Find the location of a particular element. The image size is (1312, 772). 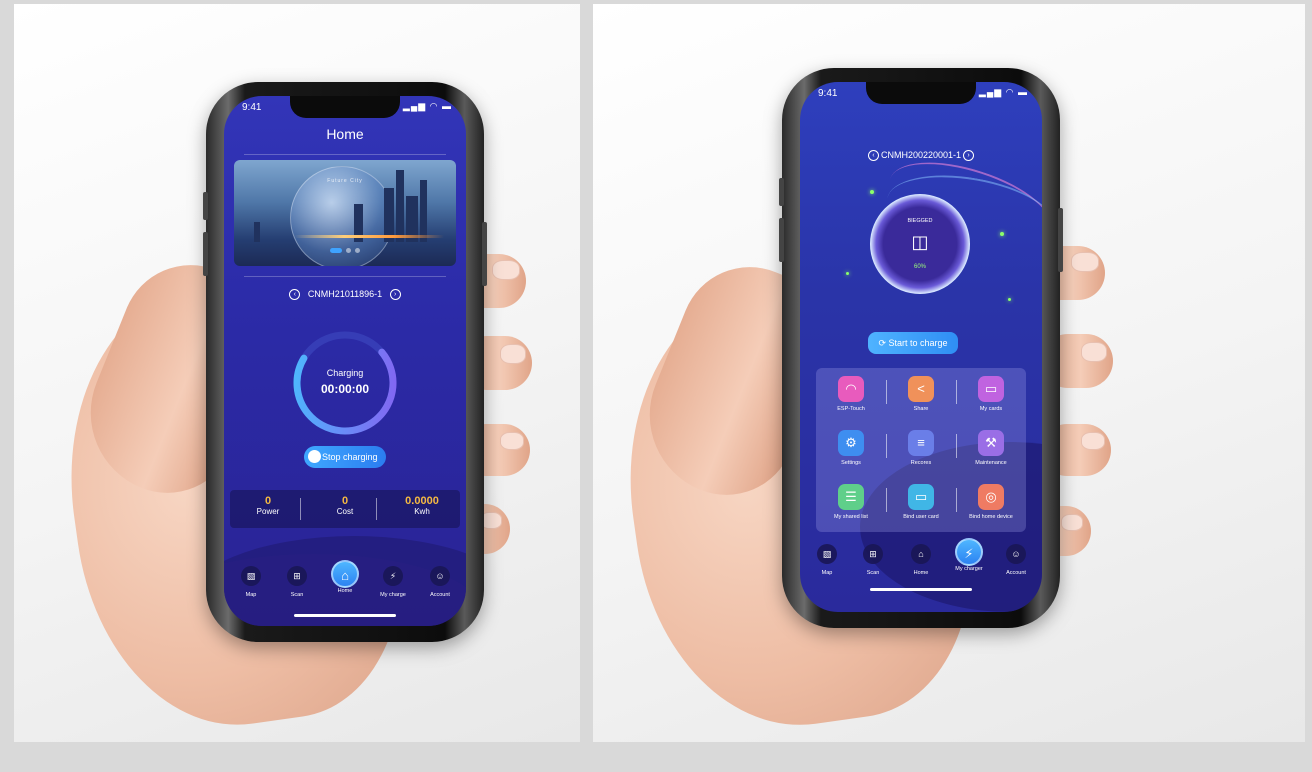

tab-my-charge: ⚡ My charge is located at coordinates (393, 582).